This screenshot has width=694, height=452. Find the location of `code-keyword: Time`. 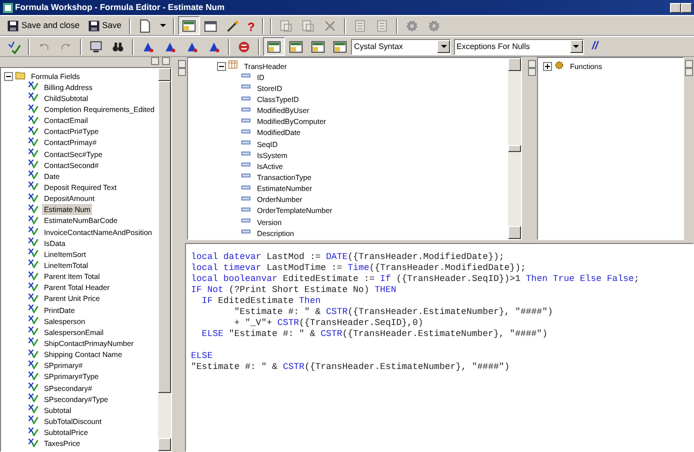

code-keyword: Time is located at coordinates (359, 267).